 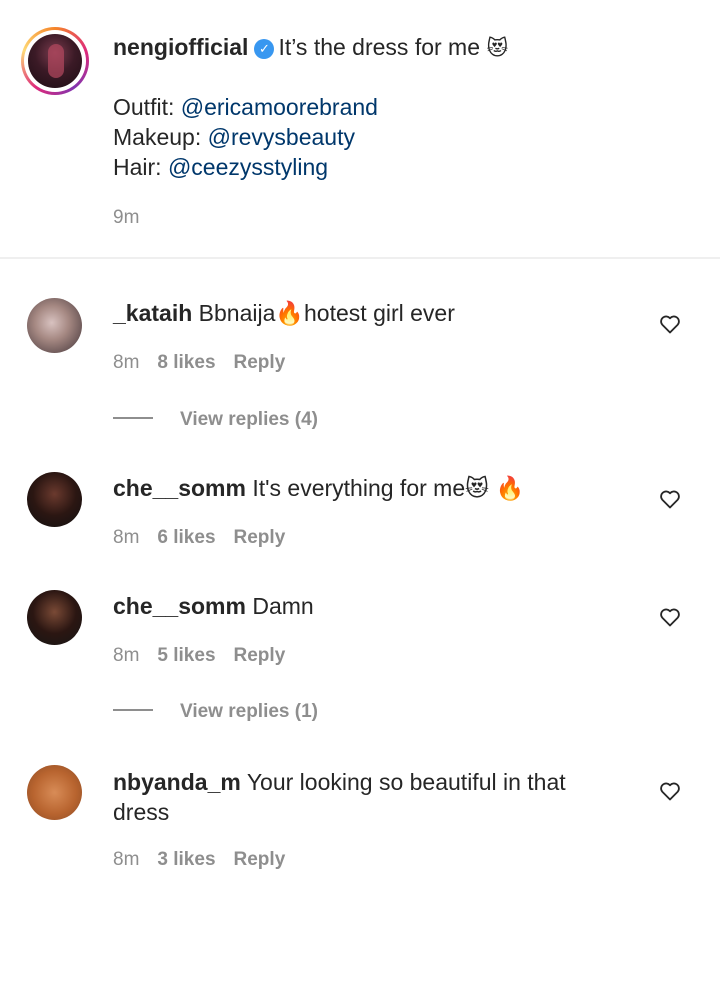 I want to click on credit-makeup: Makeup: @revysbeauty, so click(x=234, y=137).